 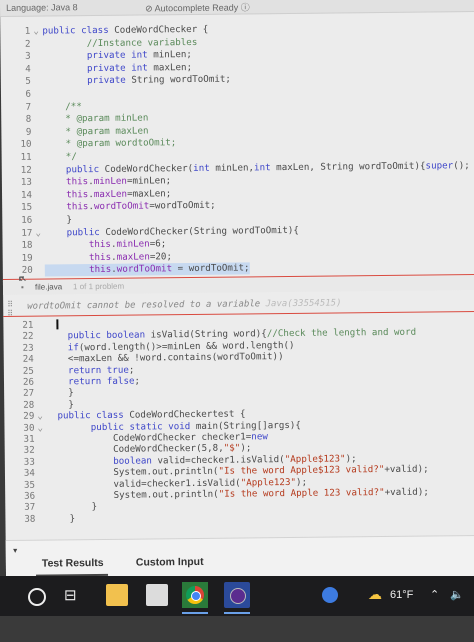 What do you see at coordinates (48, 286) in the screenshot?
I see `problem-file-name: file.java` at bounding box center [48, 286].